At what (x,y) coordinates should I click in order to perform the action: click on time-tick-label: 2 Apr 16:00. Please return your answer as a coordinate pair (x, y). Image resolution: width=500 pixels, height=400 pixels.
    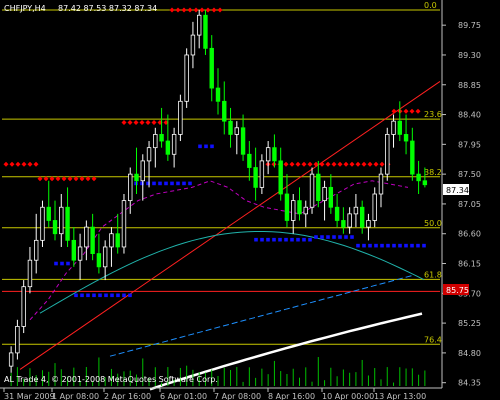
    Looking at the image, I should click on (127, 396).